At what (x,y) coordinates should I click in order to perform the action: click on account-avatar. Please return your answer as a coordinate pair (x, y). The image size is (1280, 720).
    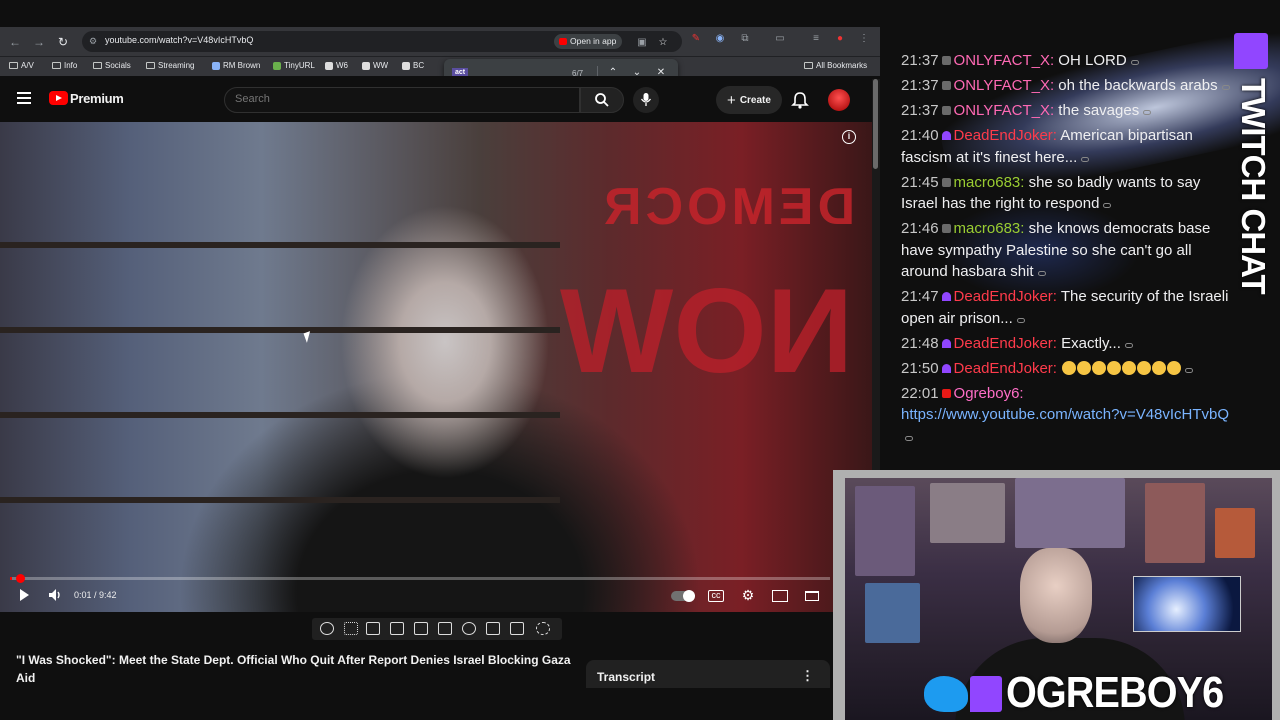
    Looking at the image, I should click on (839, 100).